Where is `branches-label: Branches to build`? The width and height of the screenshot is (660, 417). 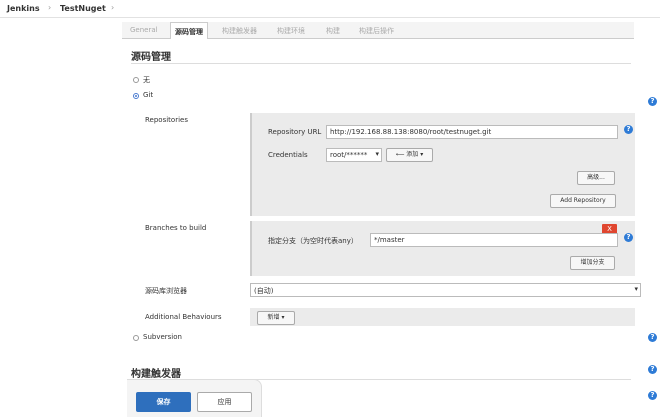 branches-label: Branches to build is located at coordinates (176, 228).